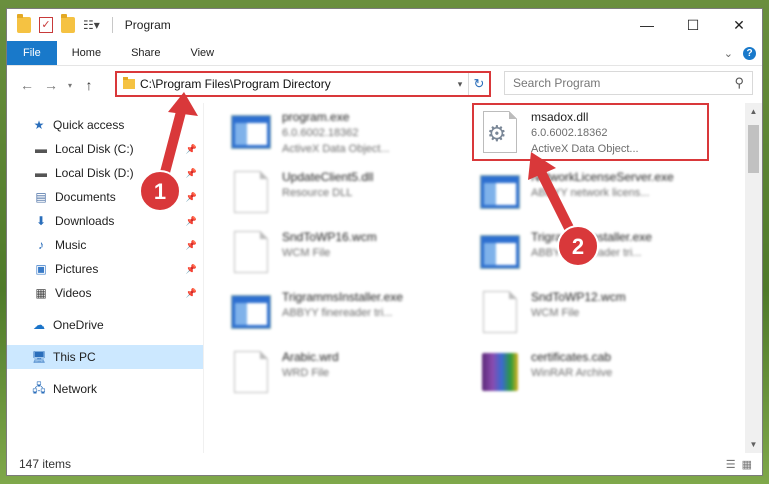  Describe the element at coordinates (89, 125) in the screenshot. I see `sidebar-item-label: Quick access` at that location.